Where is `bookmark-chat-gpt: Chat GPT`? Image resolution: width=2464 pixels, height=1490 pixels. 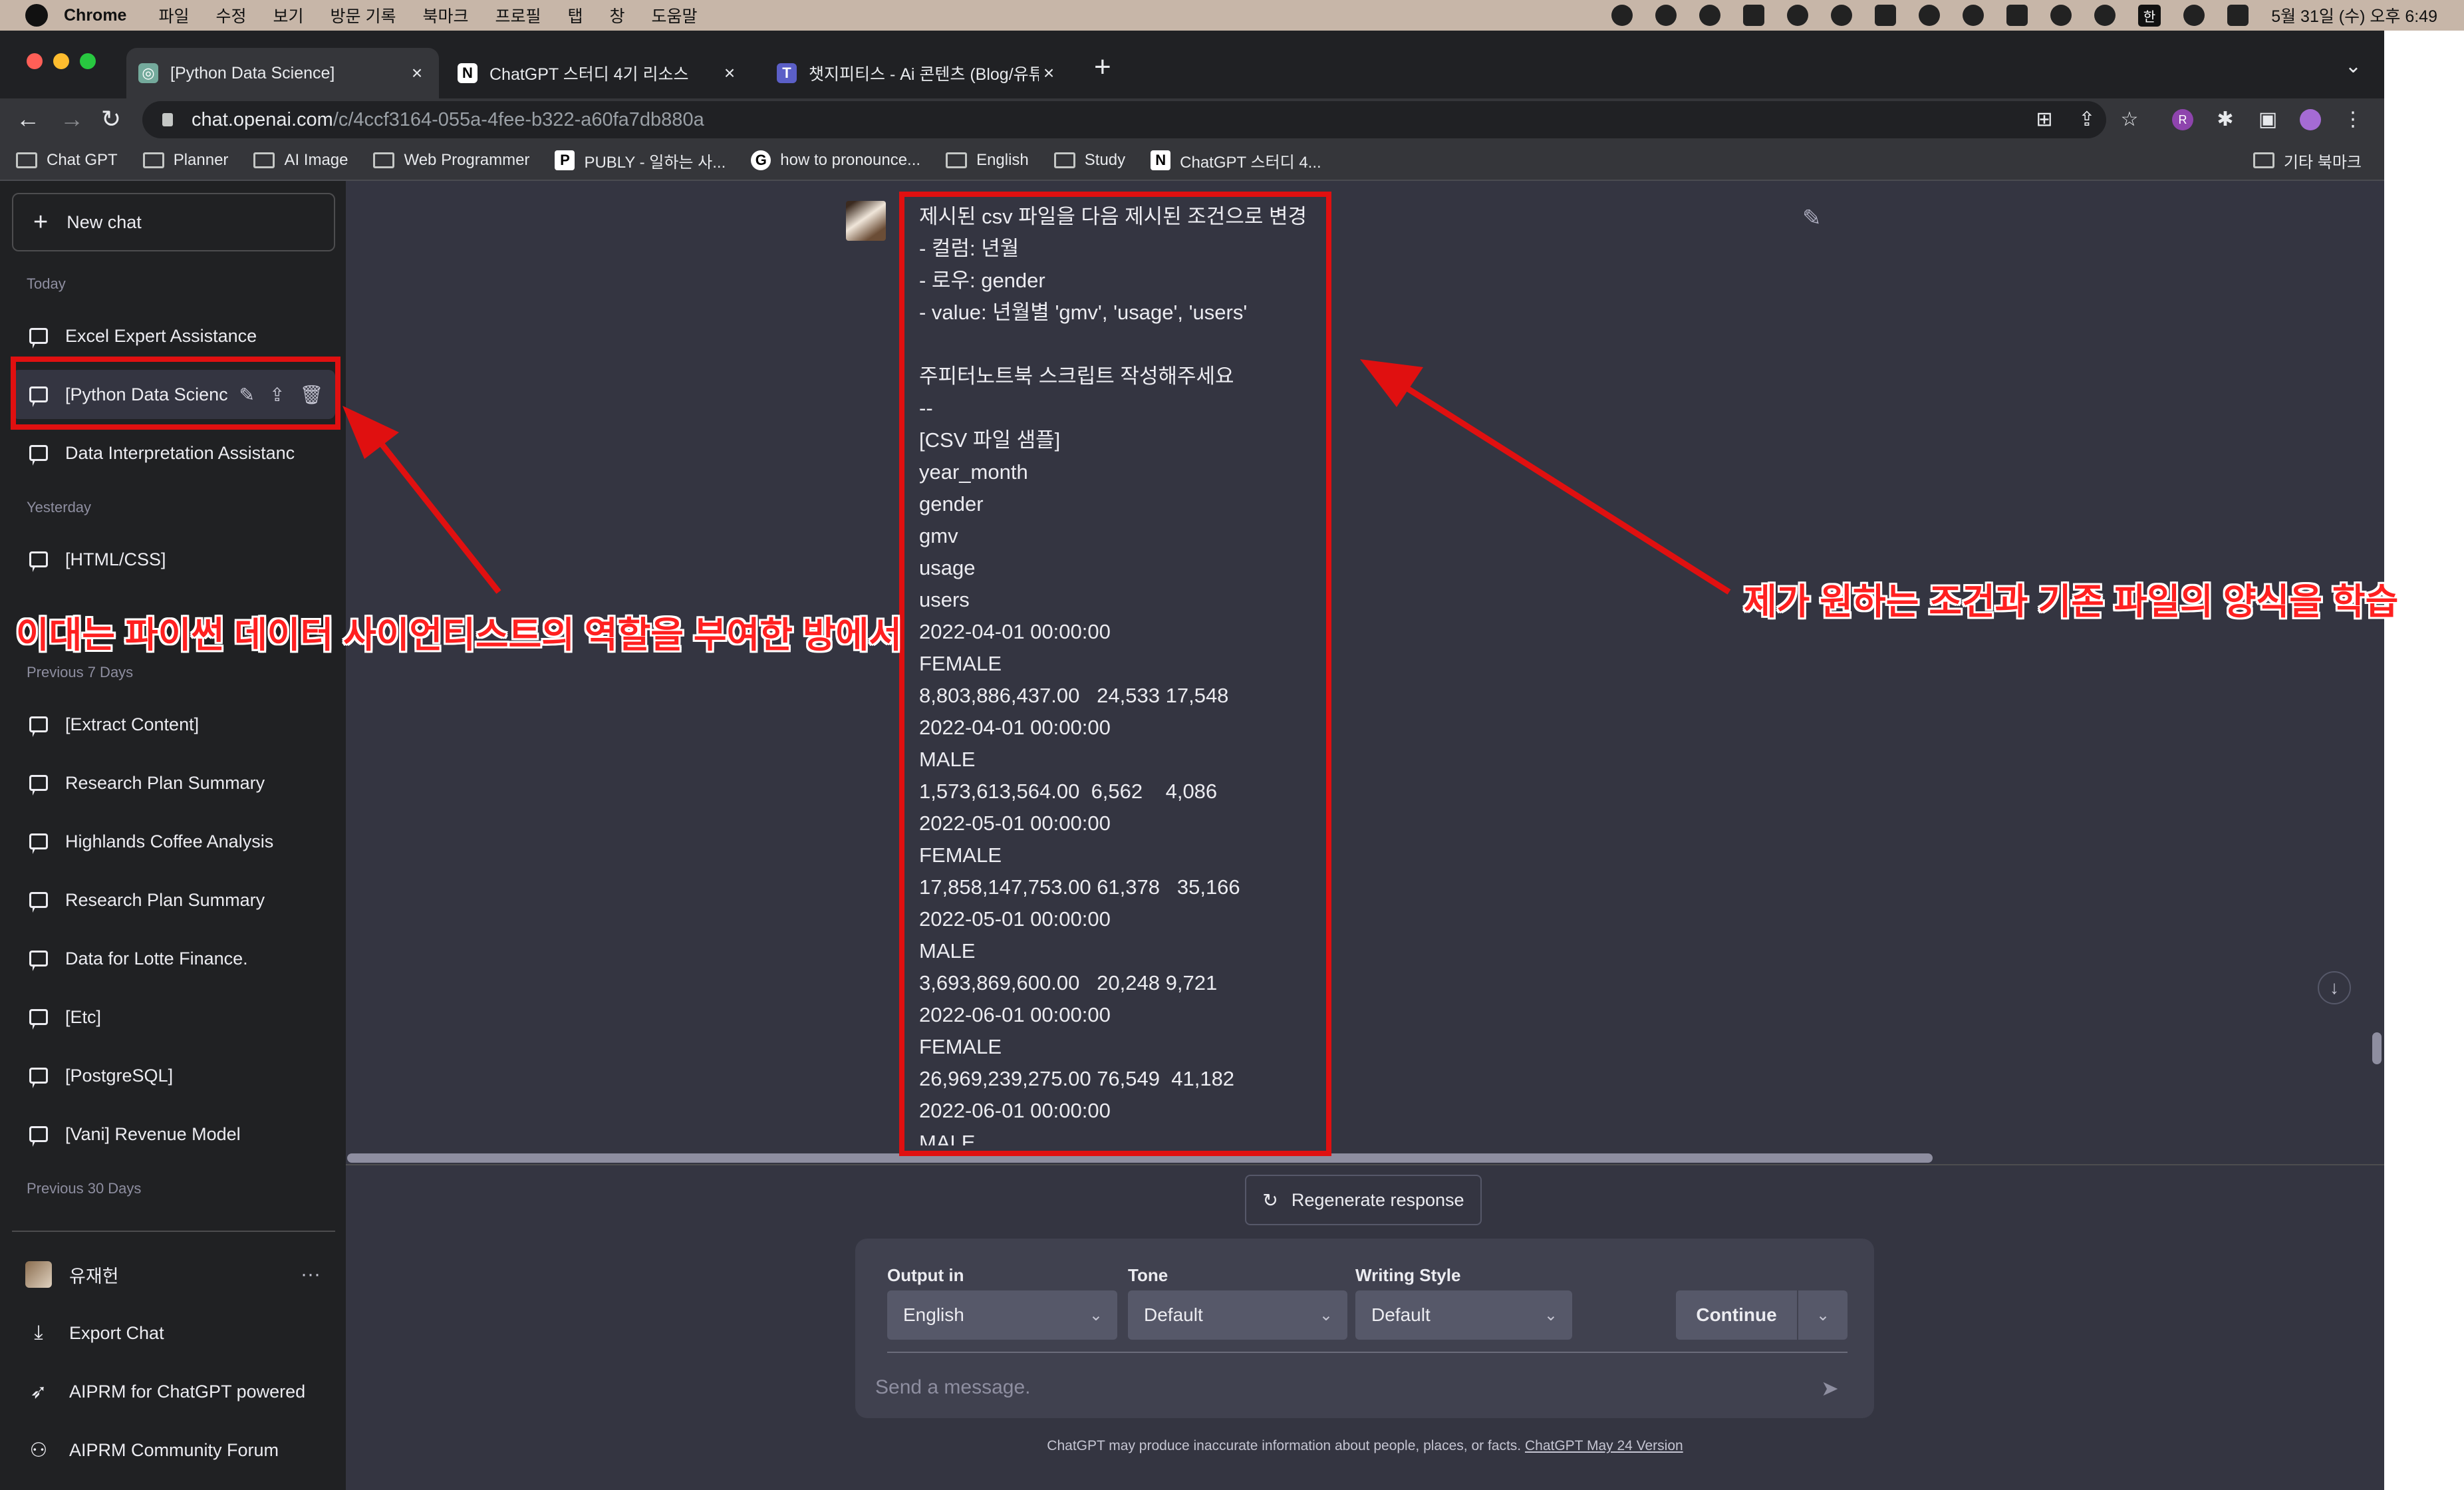 bookmark-chat-gpt: Chat GPT is located at coordinates (67, 160).